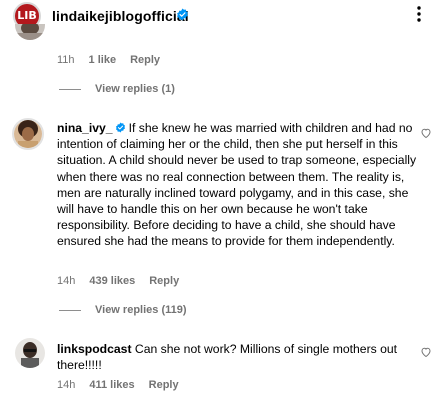 This screenshot has height=405, width=444. I want to click on comment-meta: 14h 411 likes Reply, so click(125, 385).